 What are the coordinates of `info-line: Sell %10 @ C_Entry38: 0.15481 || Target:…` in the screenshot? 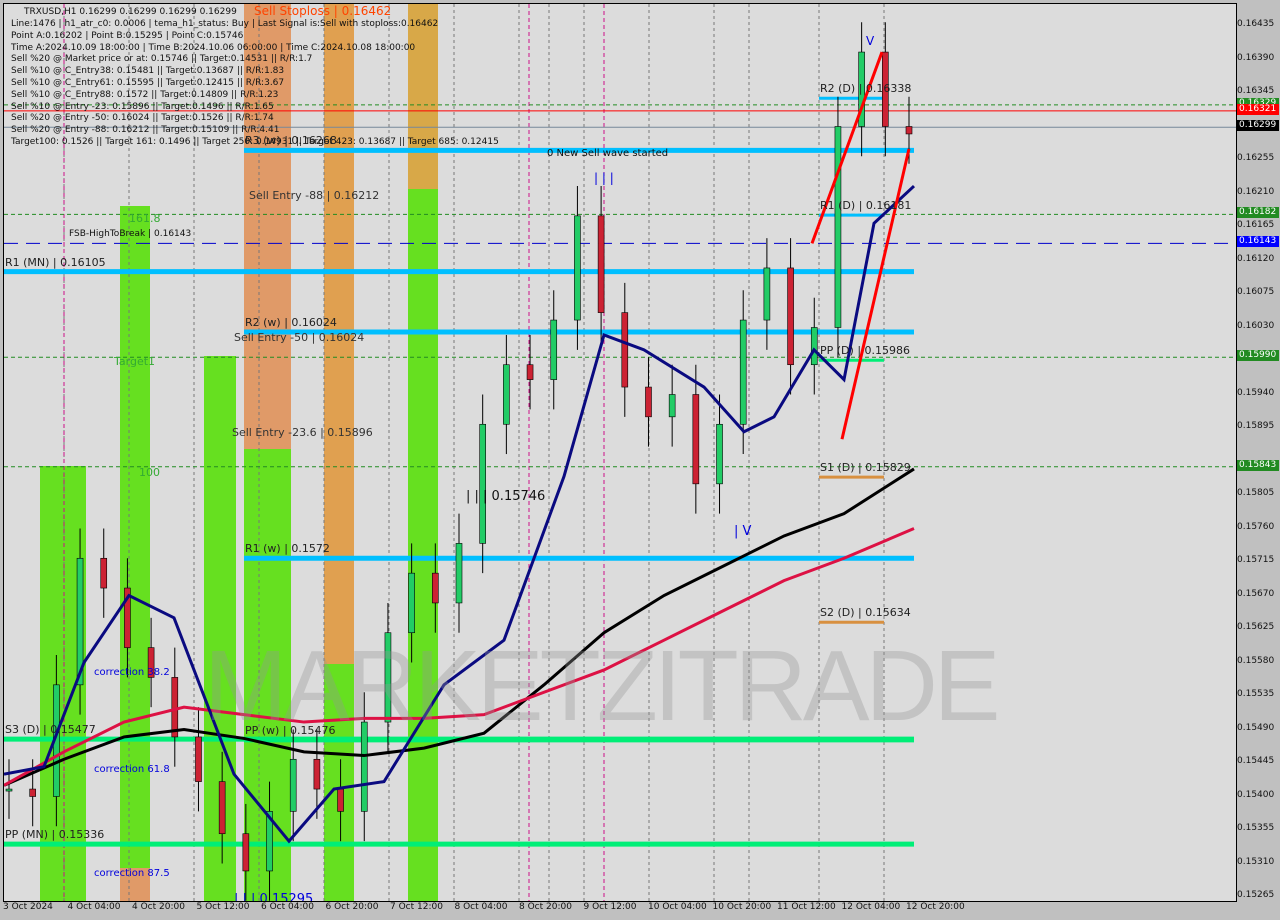 It's located at (148, 71).